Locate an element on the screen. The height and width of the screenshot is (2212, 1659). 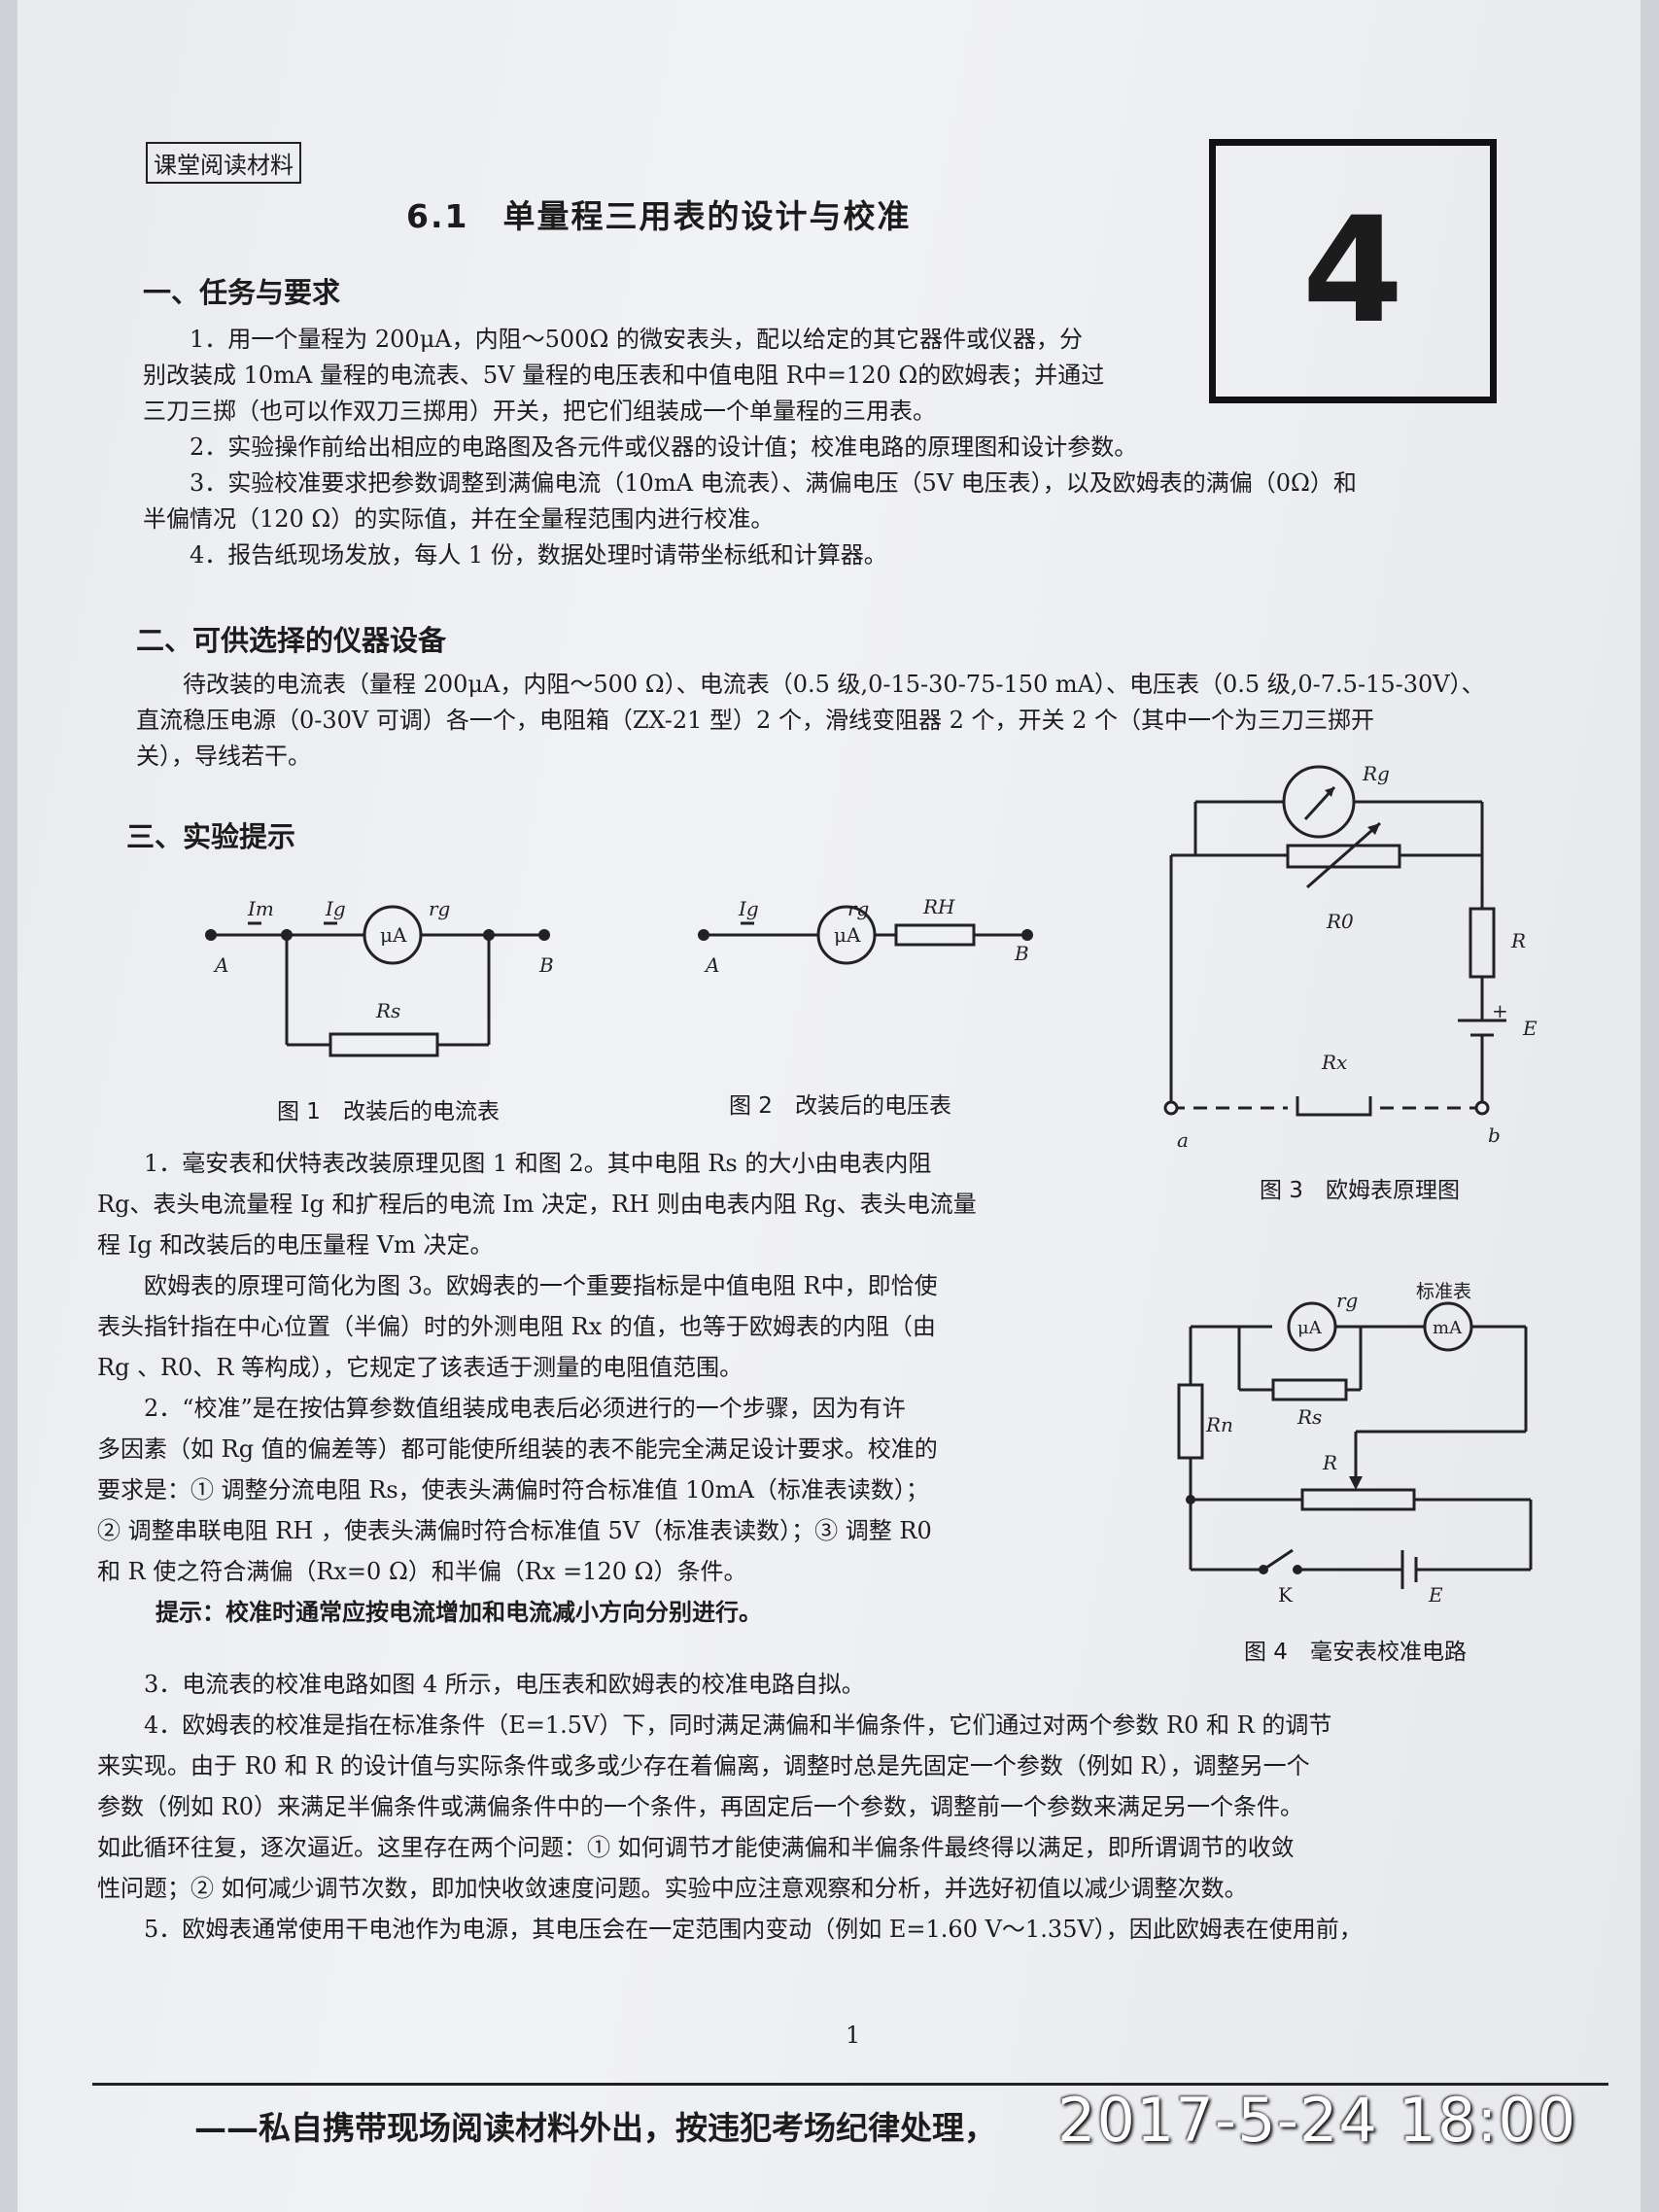
label-R0: R0 is located at coordinates (1340, 921).